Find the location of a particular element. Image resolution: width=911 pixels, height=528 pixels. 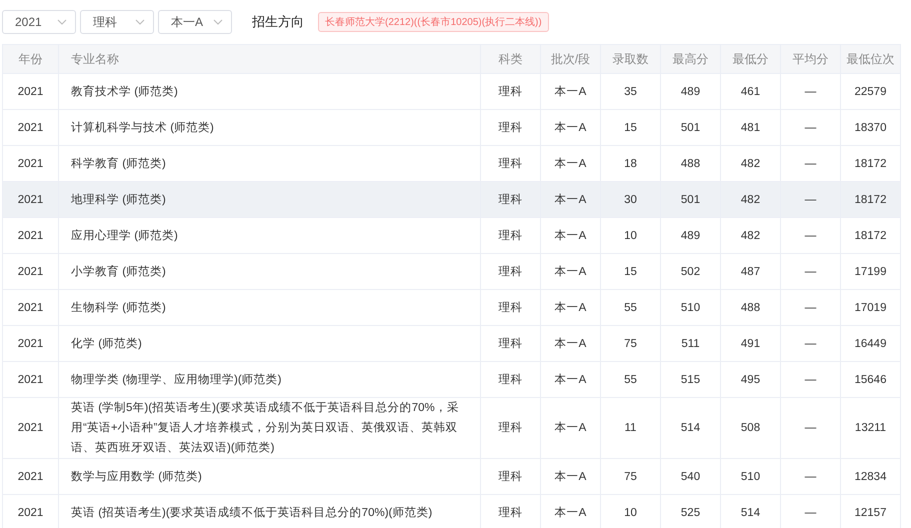

table-cell: 495 is located at coordinates (750, 380).